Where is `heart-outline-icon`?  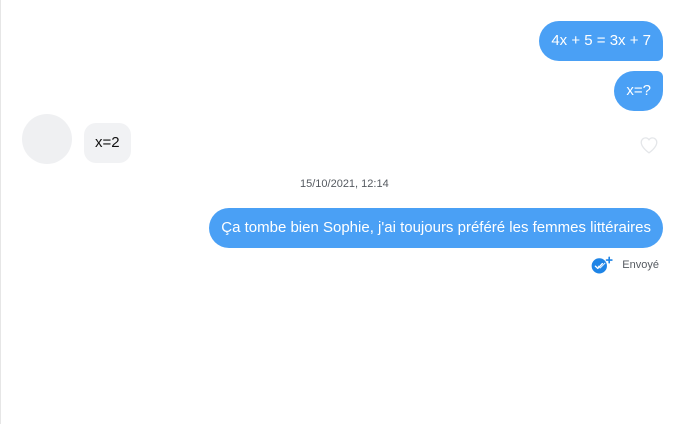
heart-outline-icon is located at coordinates (649, 145).